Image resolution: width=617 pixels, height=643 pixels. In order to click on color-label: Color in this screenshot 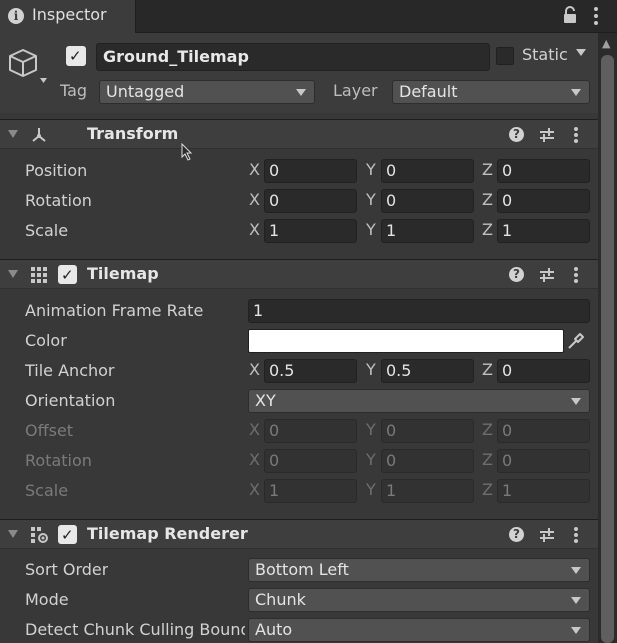, I will do `click(46, 340)`.